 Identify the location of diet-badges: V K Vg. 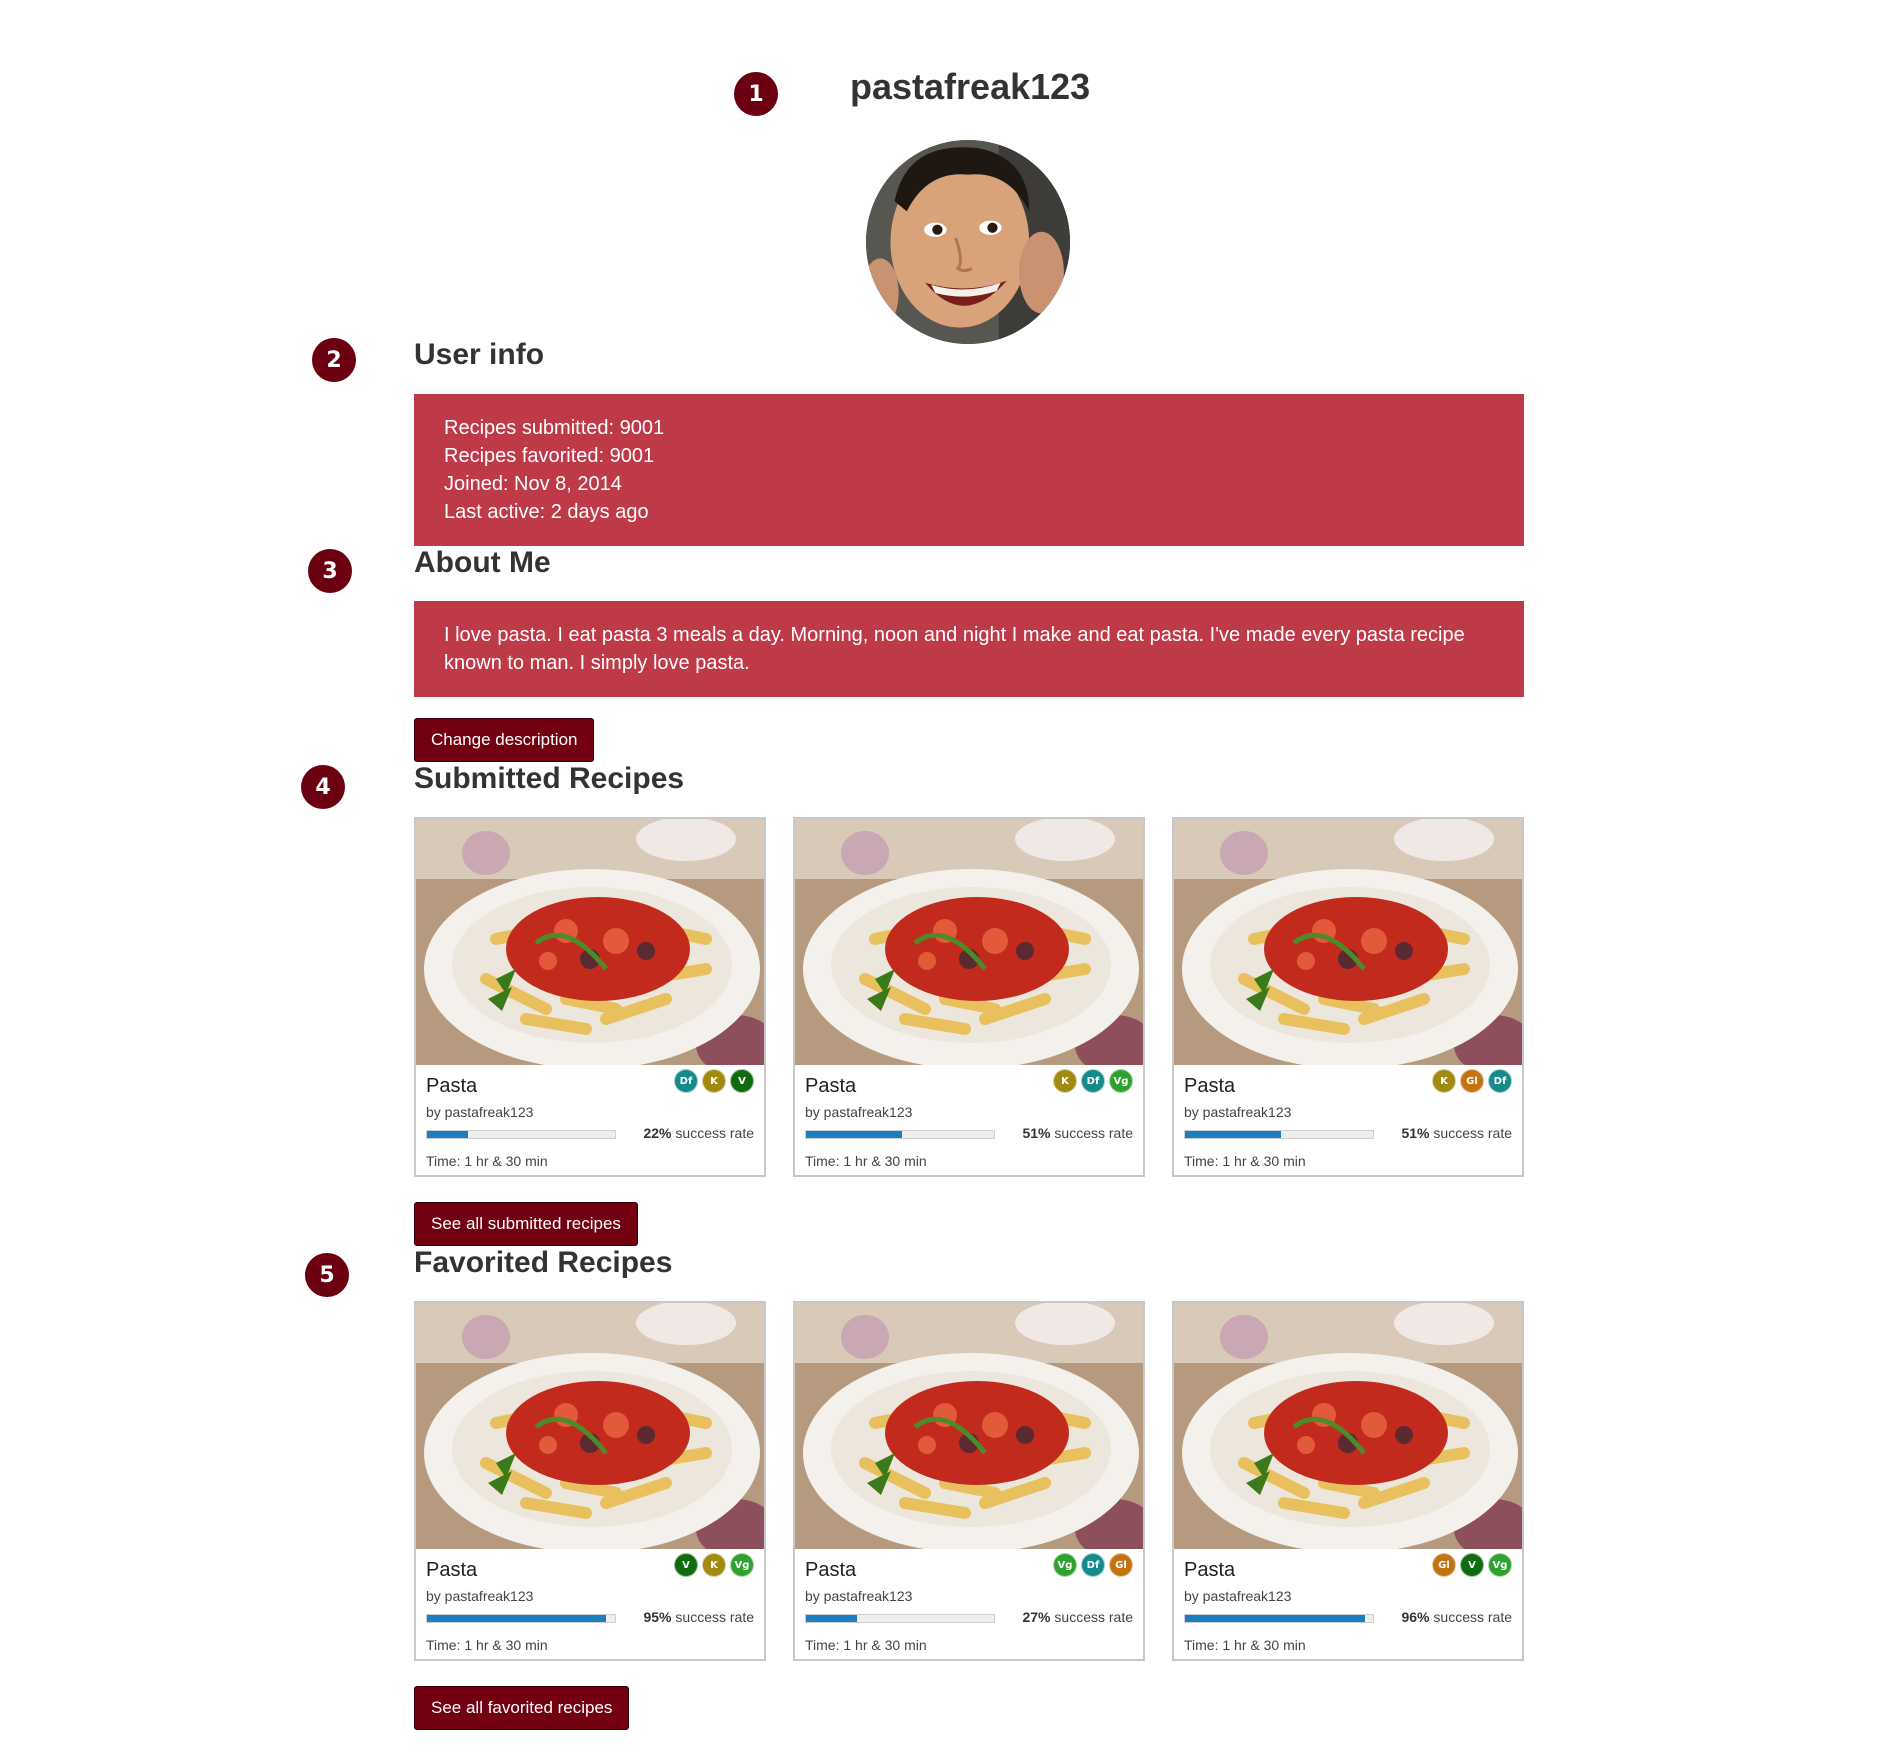
(714, 1565).